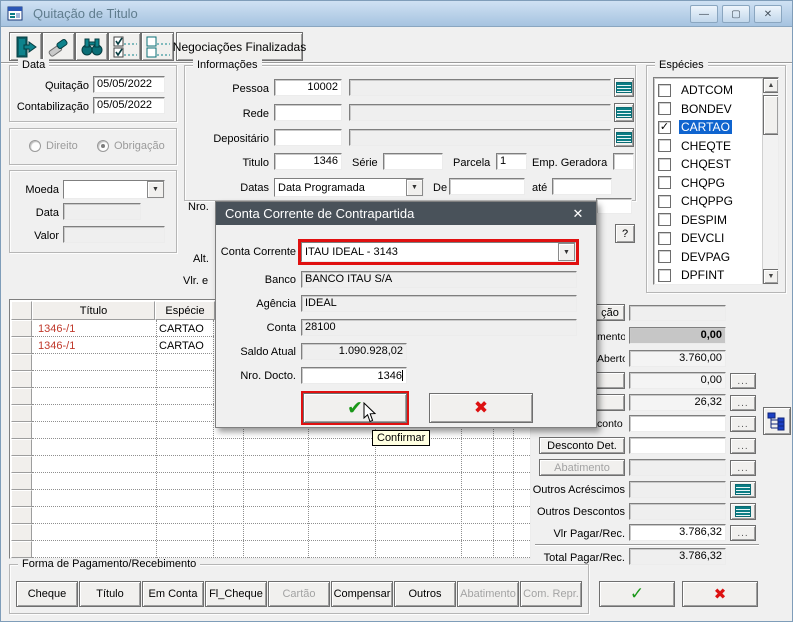  I want to click on especies-item: ✓ CARTAO, so click(707, 127).